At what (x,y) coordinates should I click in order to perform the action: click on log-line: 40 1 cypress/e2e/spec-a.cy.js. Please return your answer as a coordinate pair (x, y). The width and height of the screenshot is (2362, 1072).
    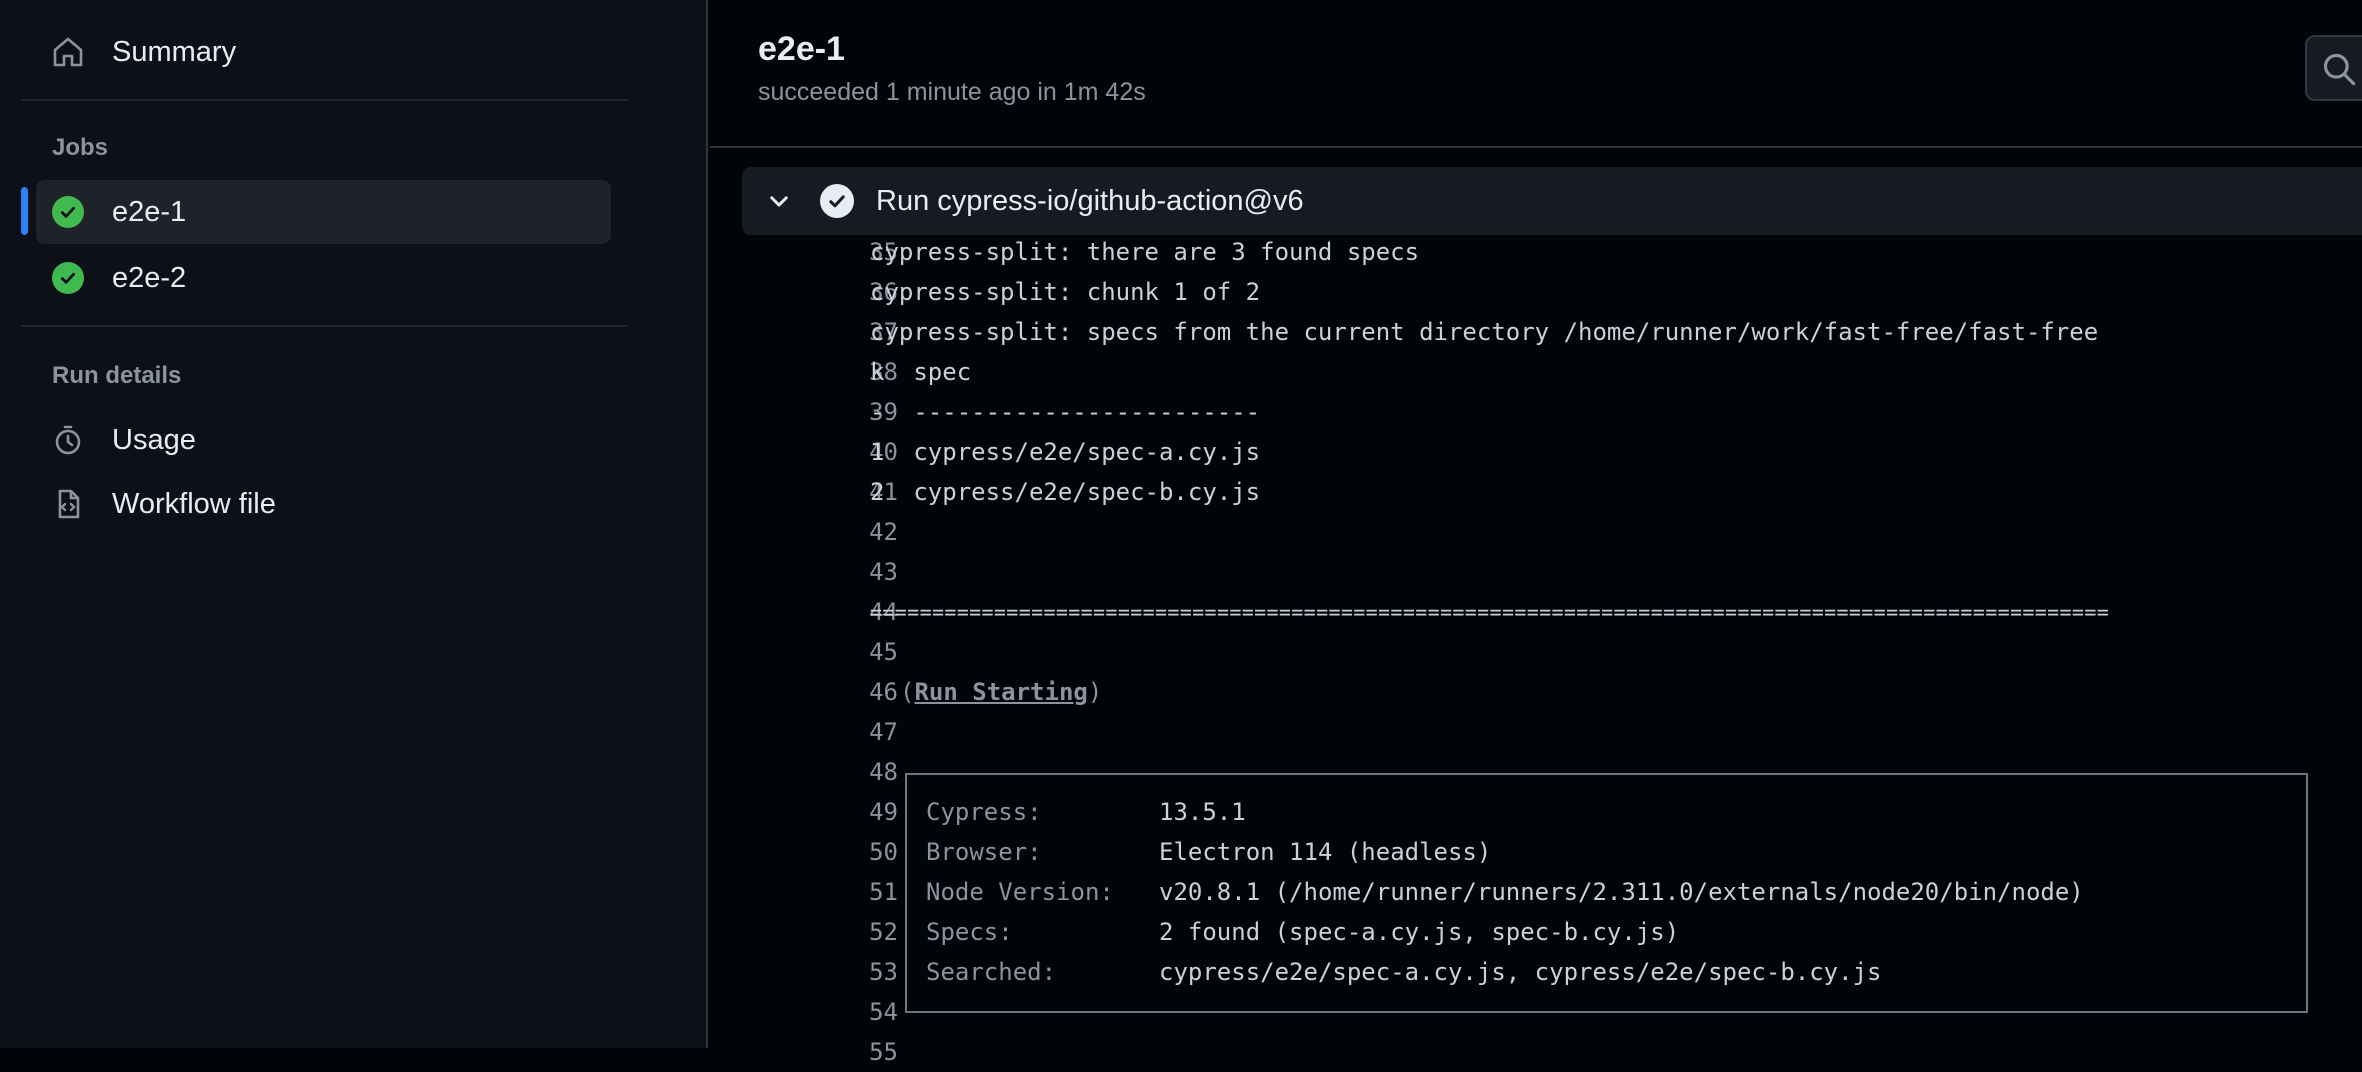
    Looking at the image, I should click on (1536, 452).